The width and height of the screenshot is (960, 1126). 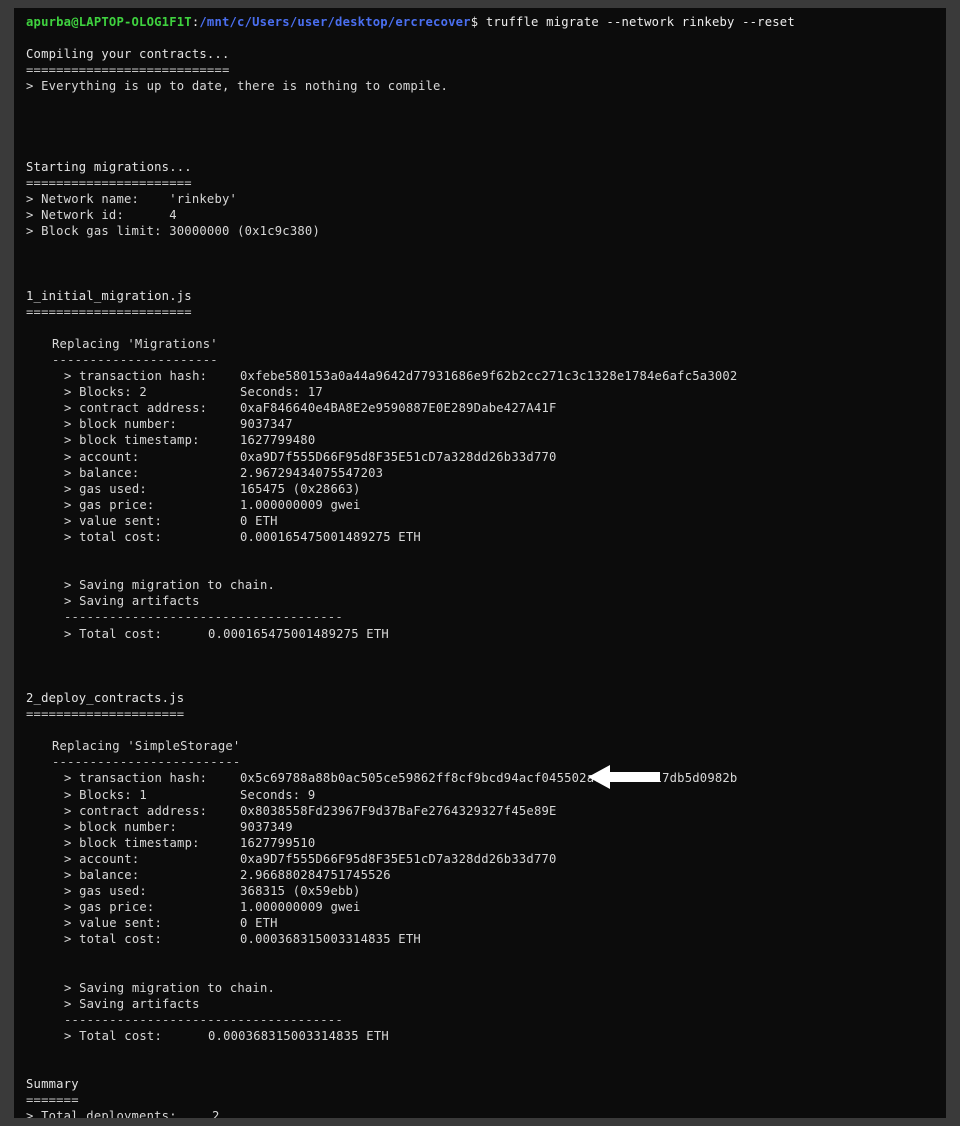 I want to click on left-arrow-annotation, so click(x=624, y=777).